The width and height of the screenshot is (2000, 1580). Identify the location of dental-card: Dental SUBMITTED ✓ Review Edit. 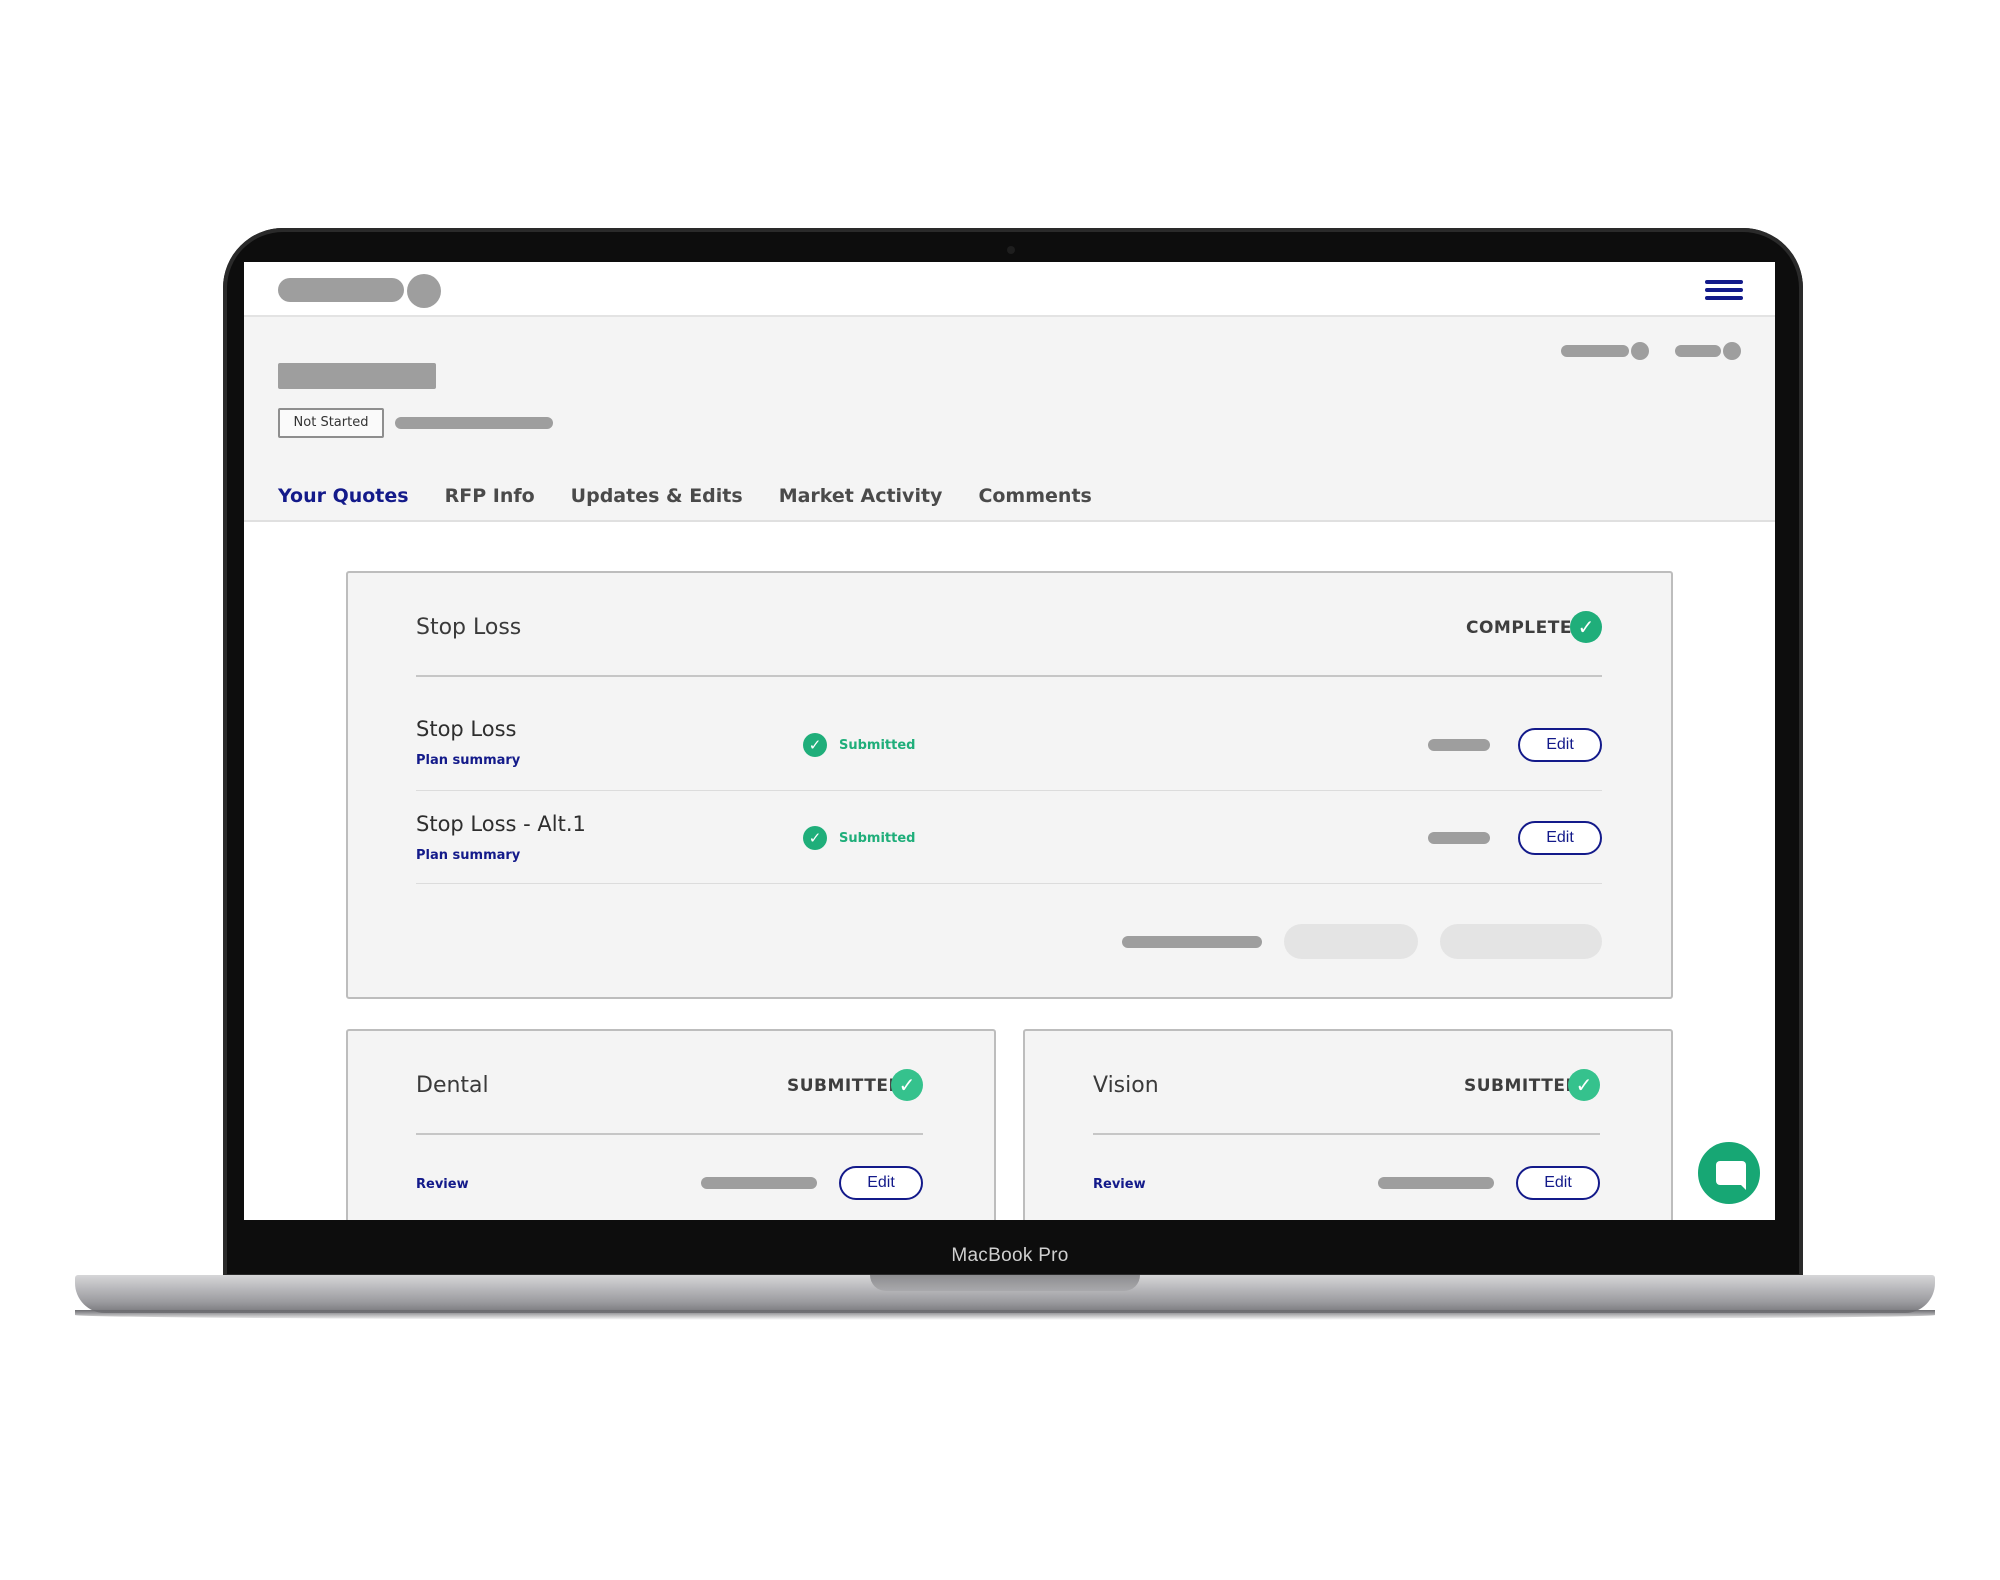
(671, 1124).